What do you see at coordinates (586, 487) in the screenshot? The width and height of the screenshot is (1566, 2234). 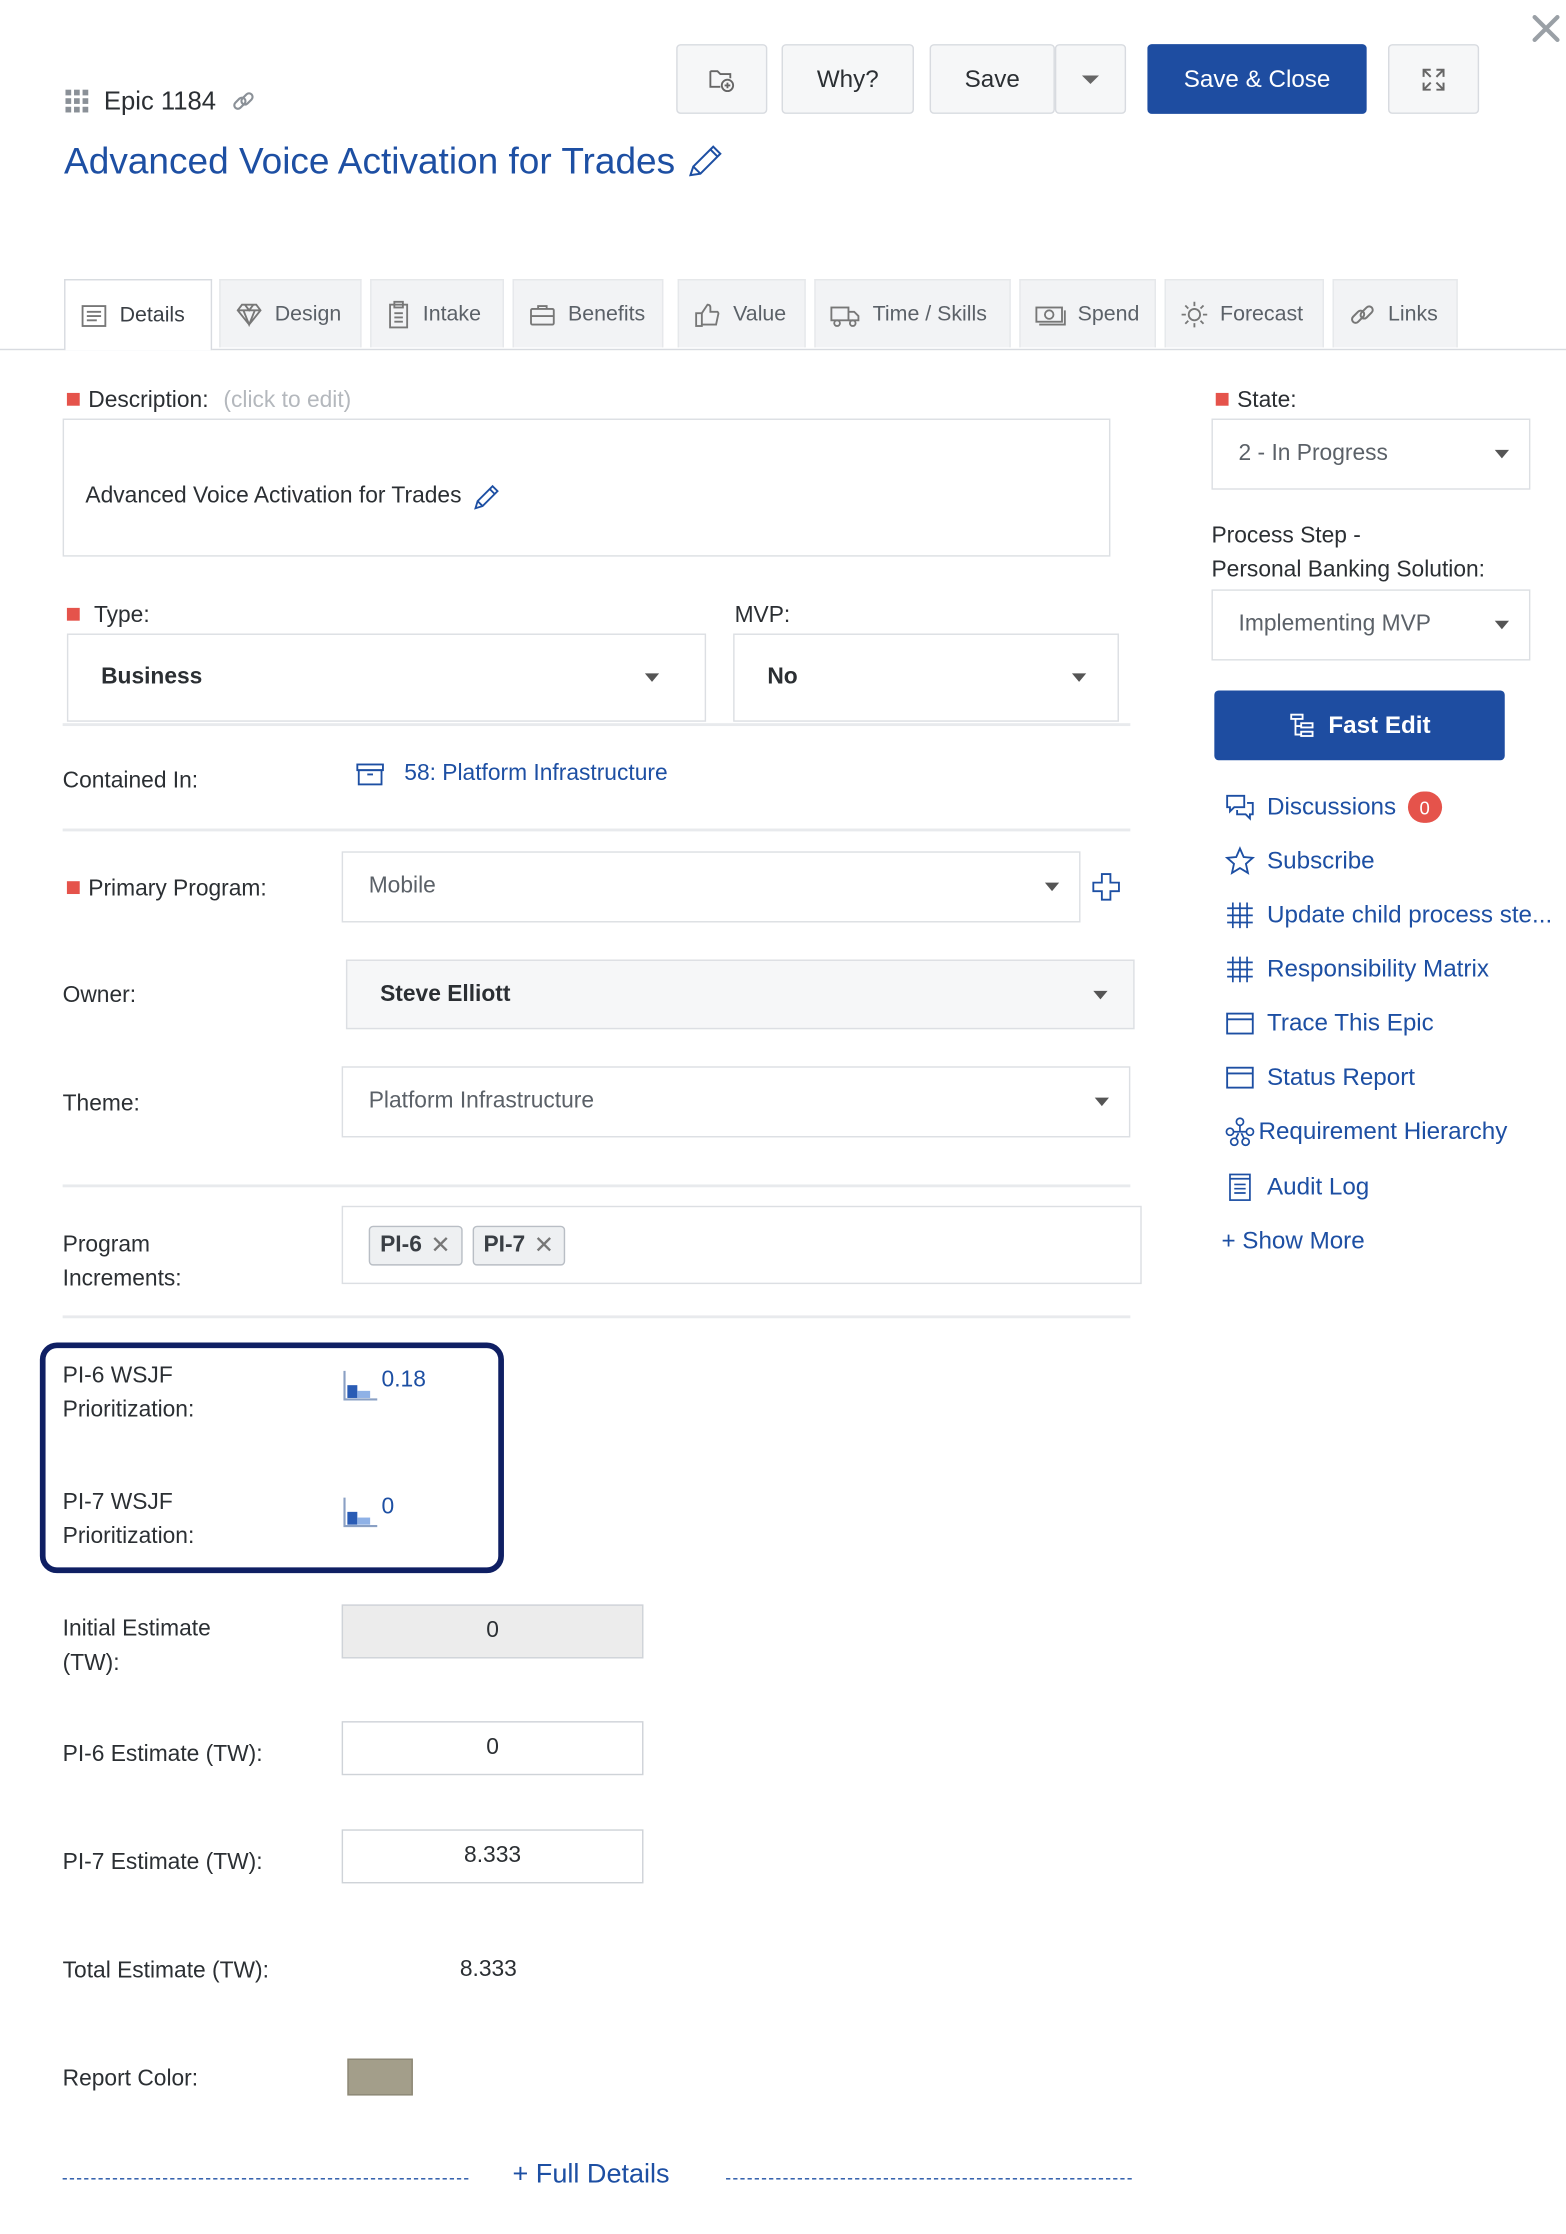 I see `description-box: Advanced Voice Activation for Trades` at bounding box center [586, 487].